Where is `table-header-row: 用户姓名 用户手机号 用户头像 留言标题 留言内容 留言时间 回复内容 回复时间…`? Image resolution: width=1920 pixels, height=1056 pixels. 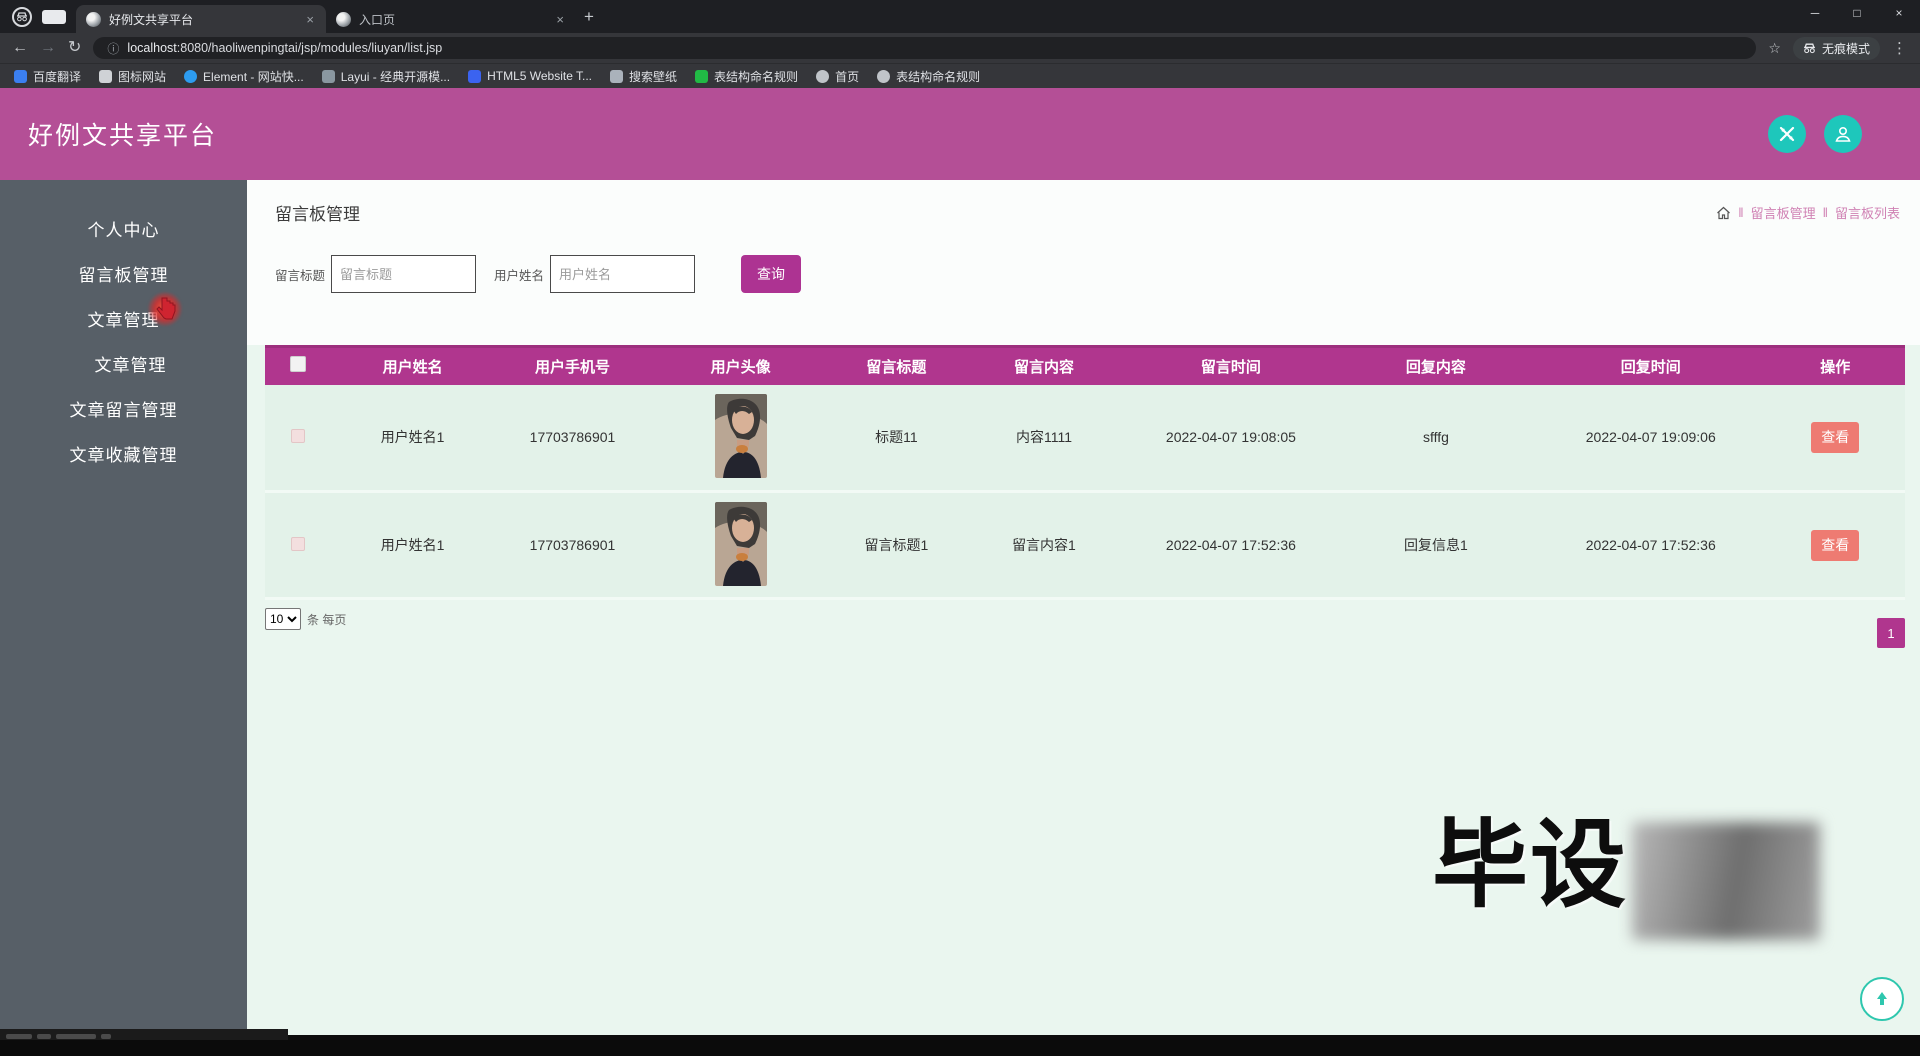 table-header-row: 用户姓名 用户手机号 用户头像 留言标题 留言内容 留言时间 回复内容 回复时间… is located at coordinates (1085, 365).